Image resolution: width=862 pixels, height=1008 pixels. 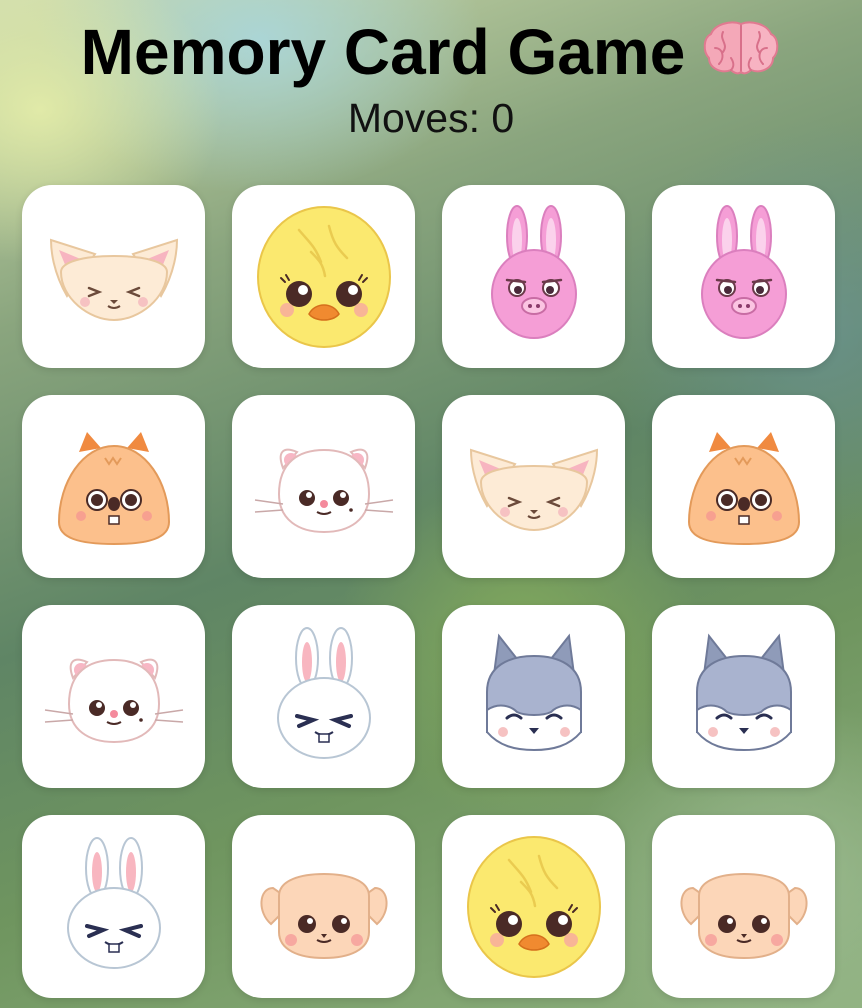 I want to click on brain-icon, so click(x=741, y=48).